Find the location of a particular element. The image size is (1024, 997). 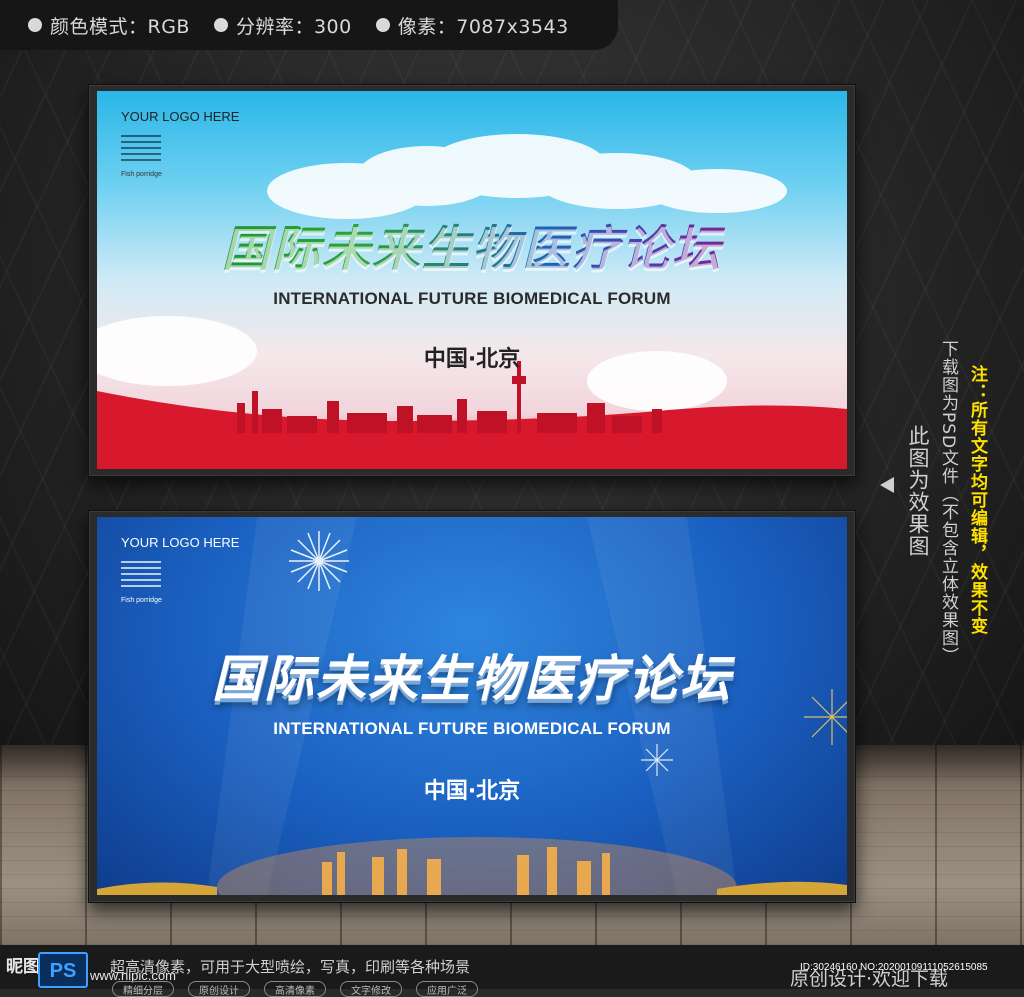

tag-hd: 高清像素 is located at coordinates (295, 989).